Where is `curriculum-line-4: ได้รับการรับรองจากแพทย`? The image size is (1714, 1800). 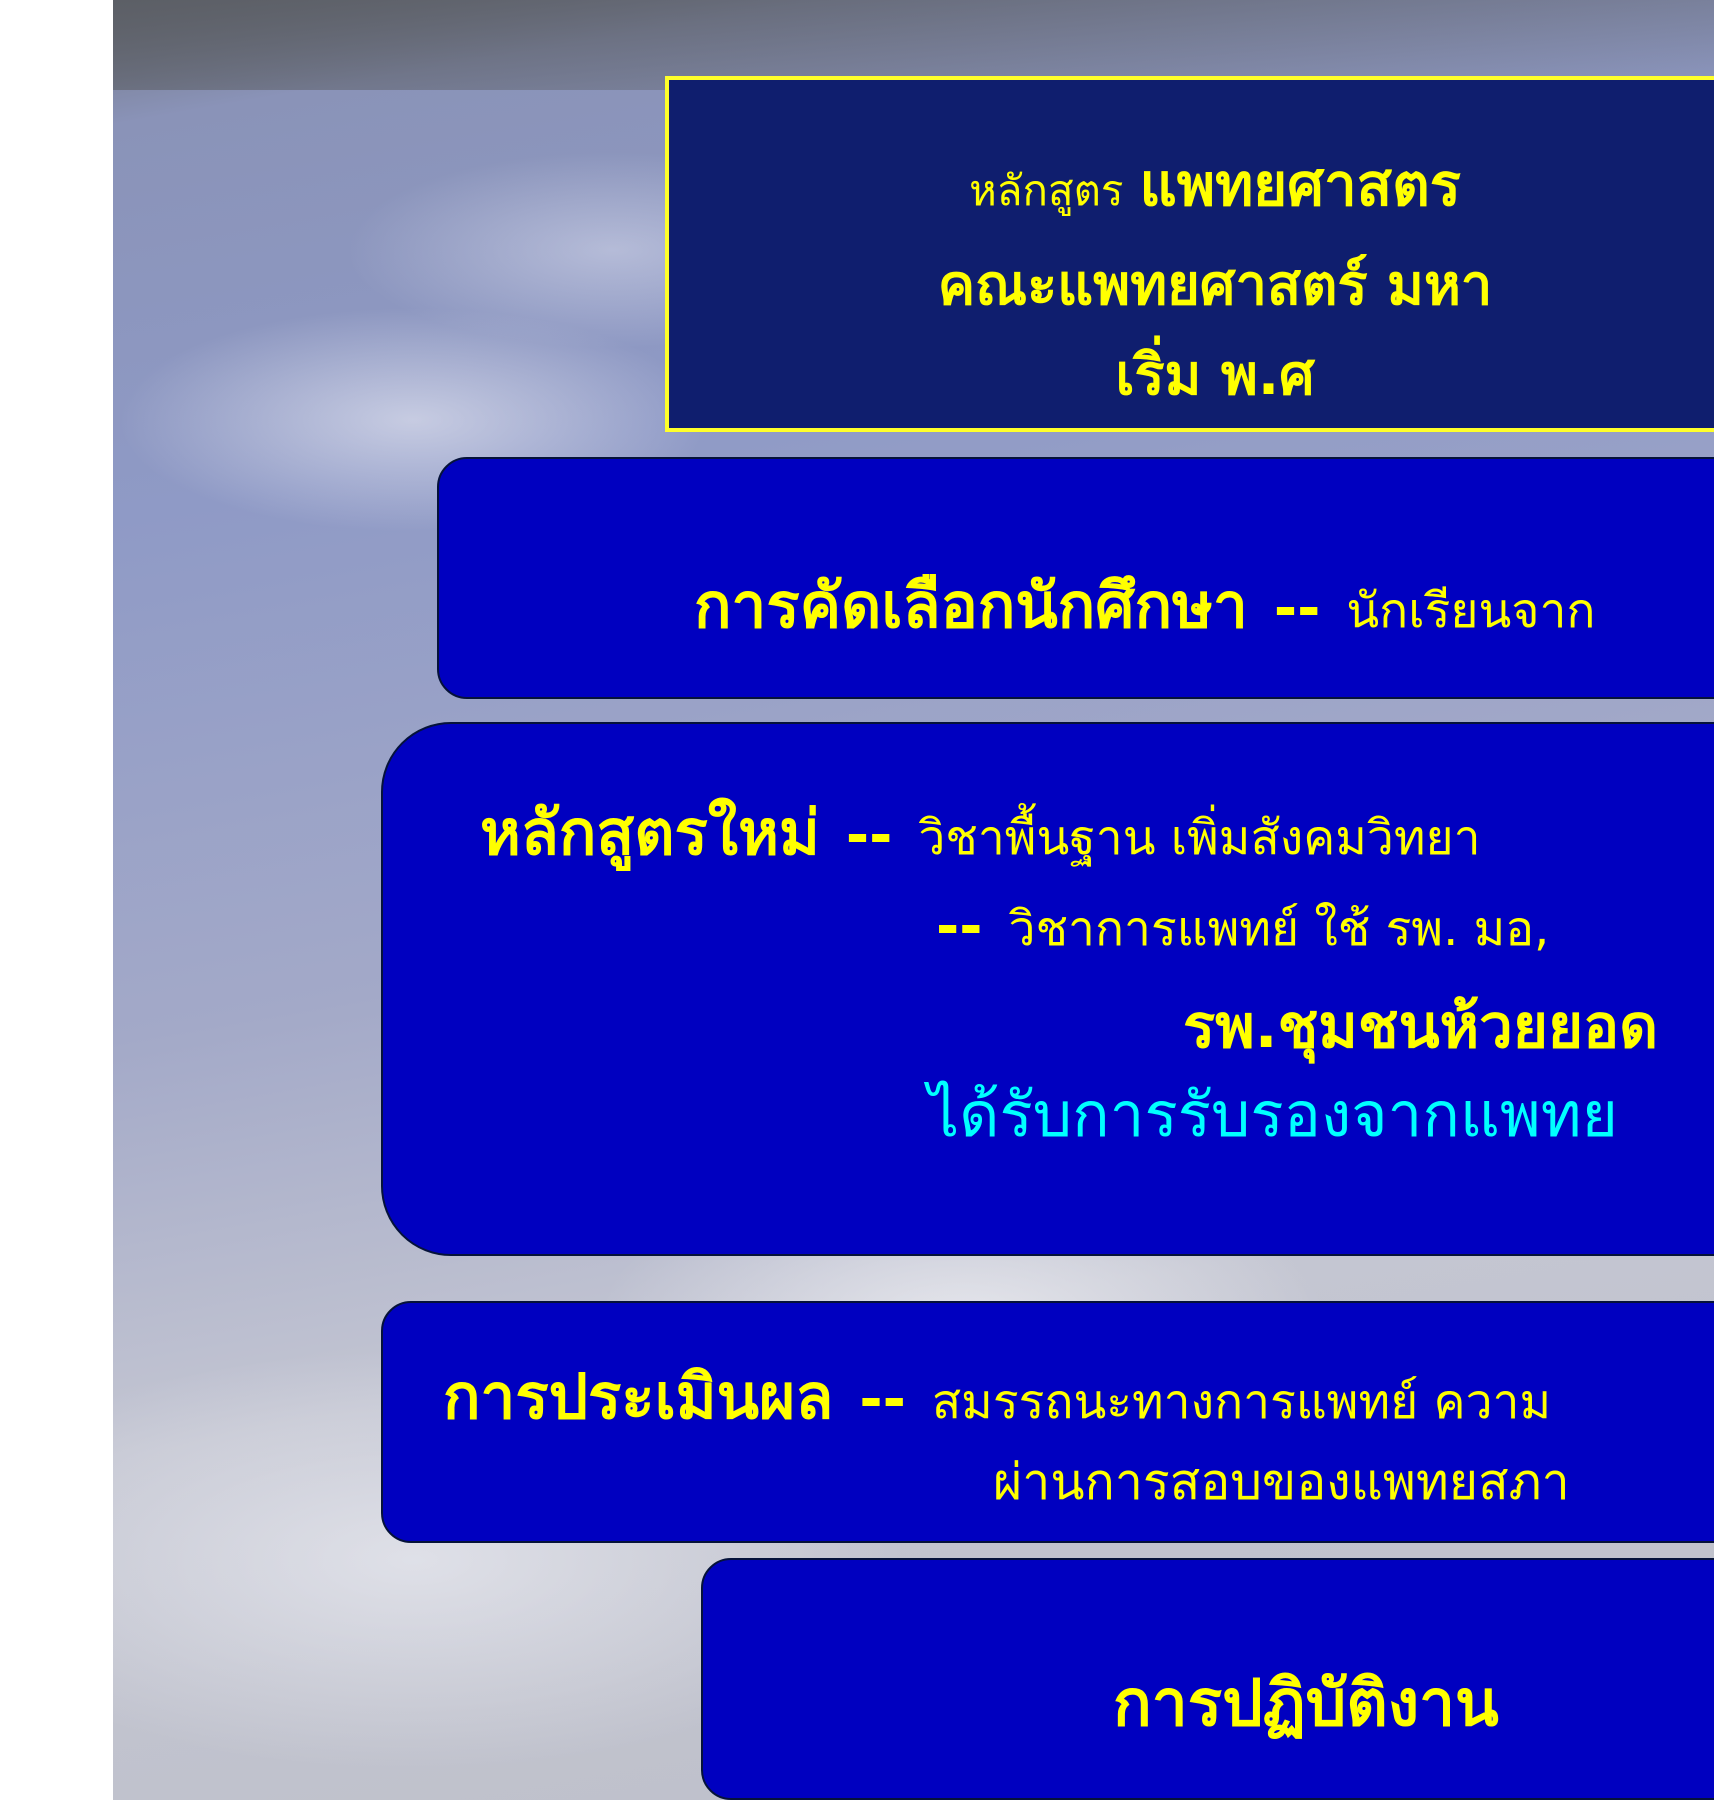
curriculum-line-4: ได้รับการรับรองจากแพทย is located at coordinates (1273, 1114).